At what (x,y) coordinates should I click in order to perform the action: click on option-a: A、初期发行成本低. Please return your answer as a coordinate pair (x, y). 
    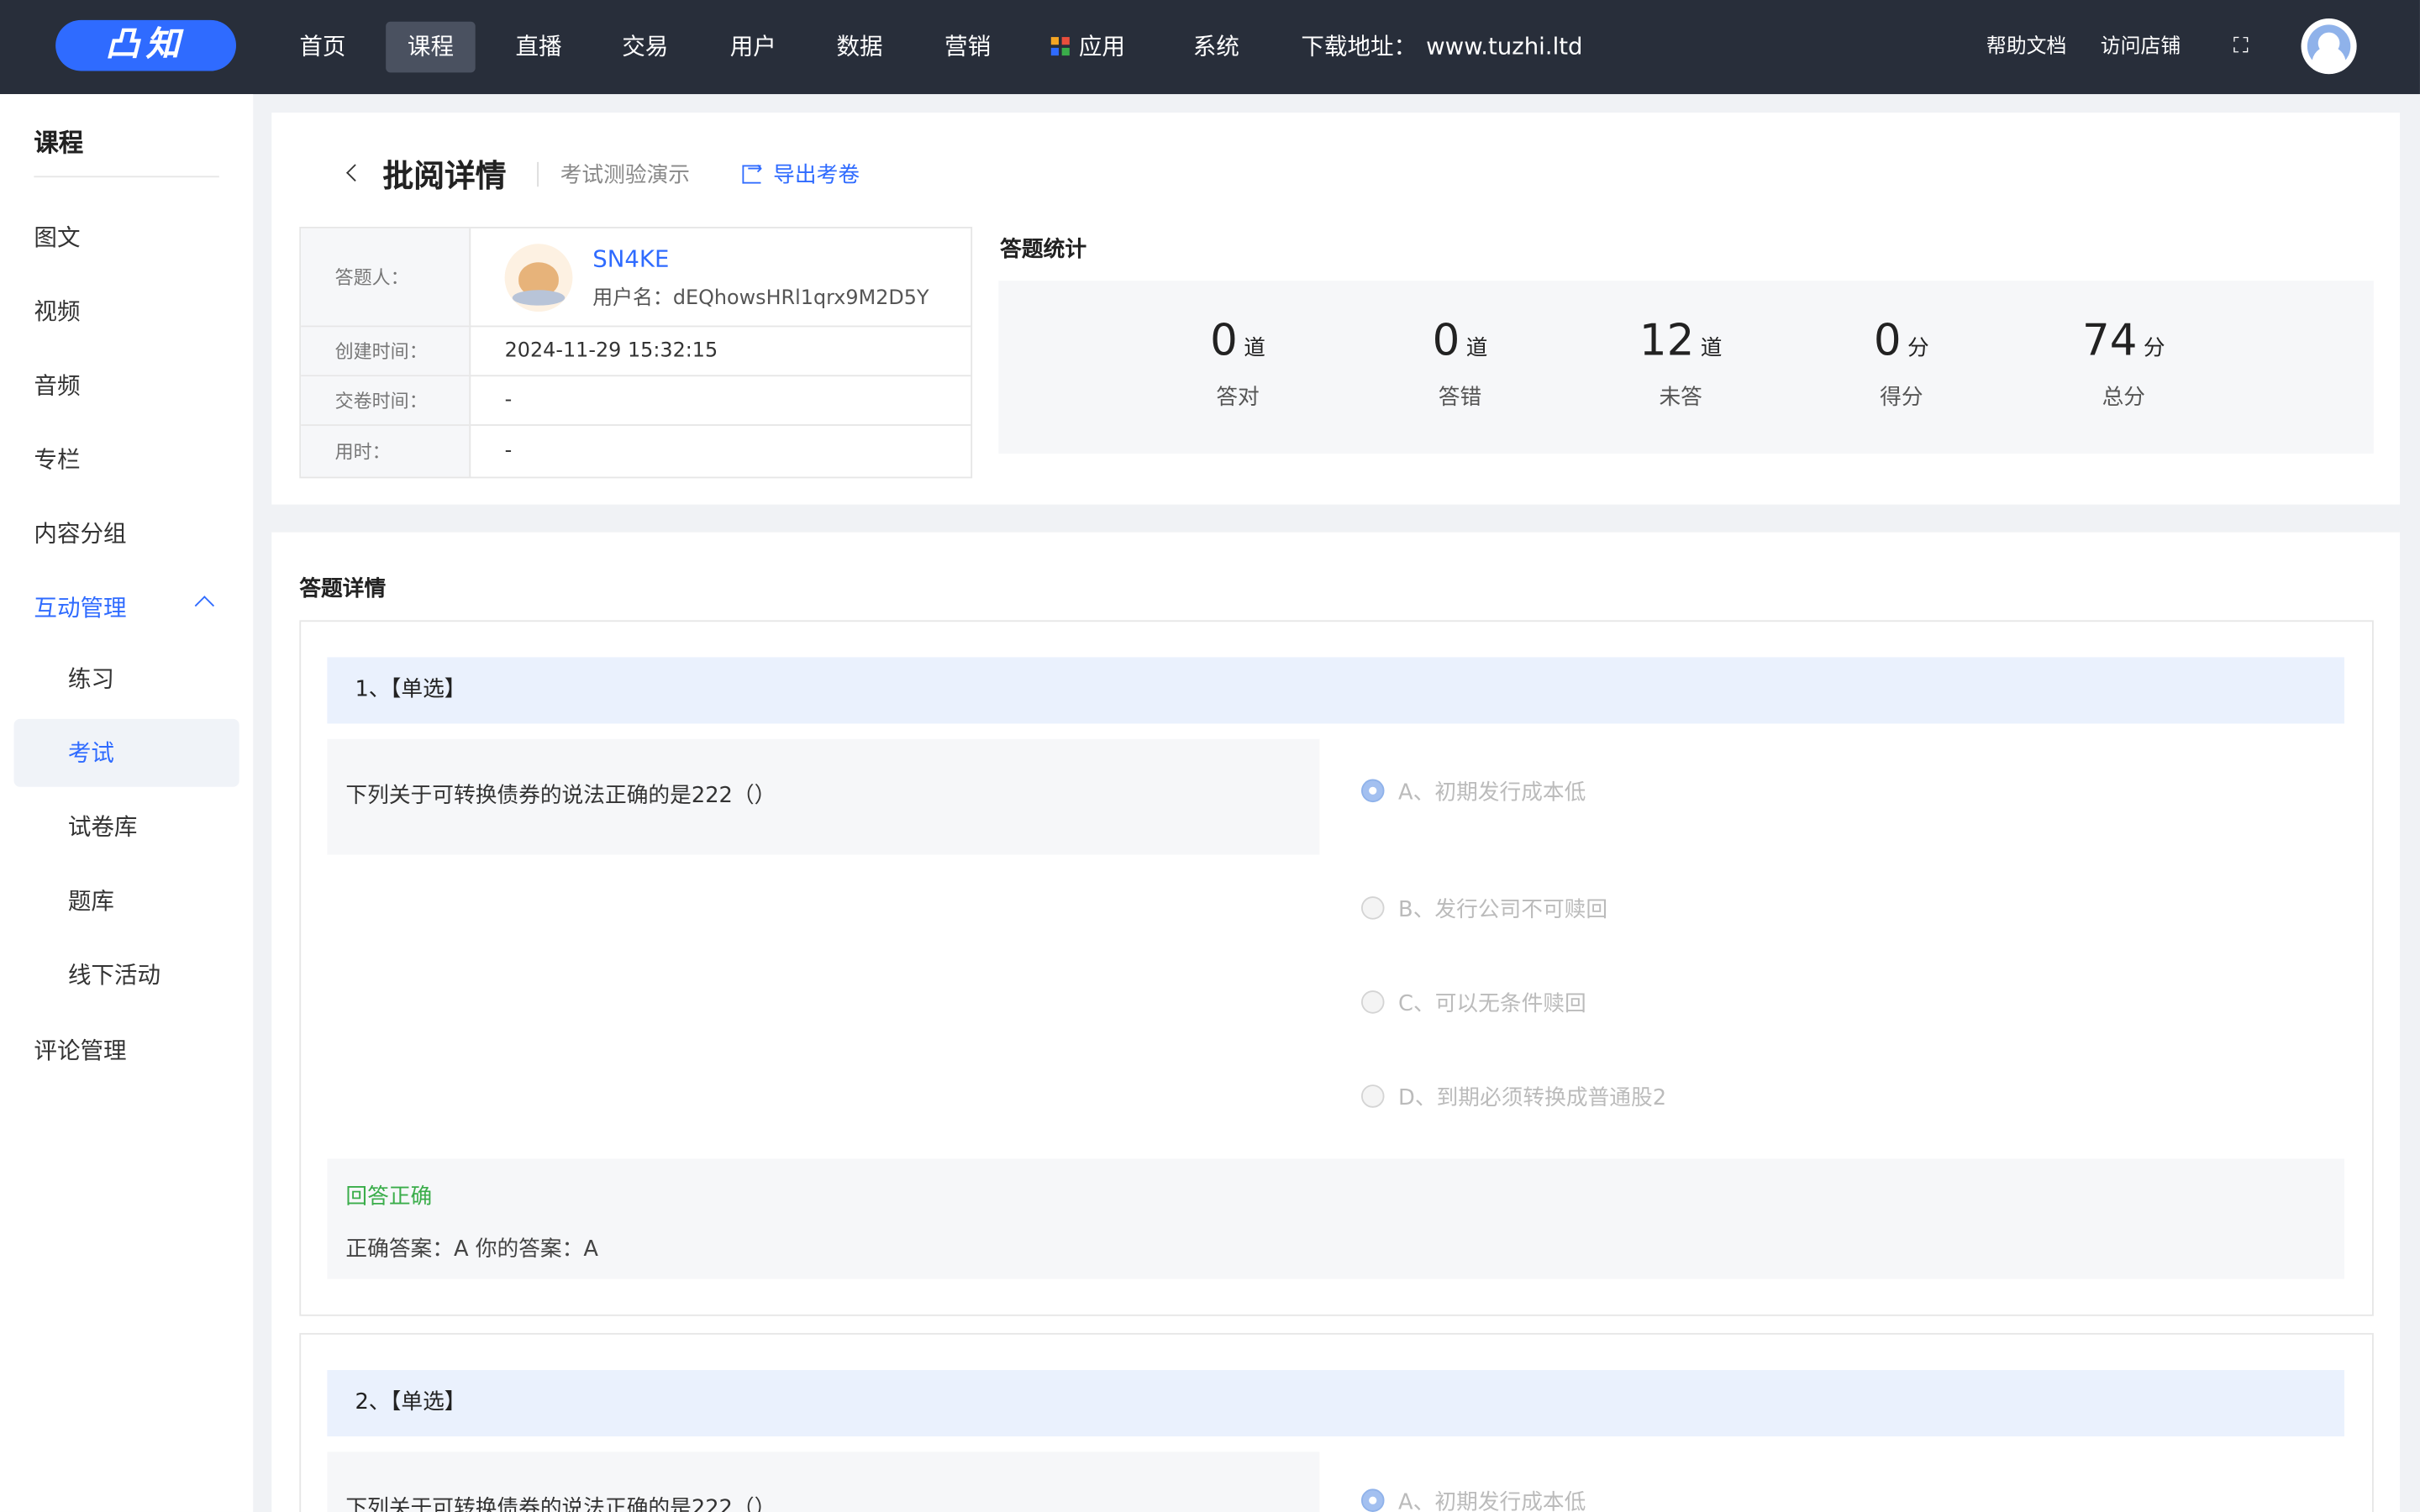
    Looking at the image, I should click on (1473, 1499).